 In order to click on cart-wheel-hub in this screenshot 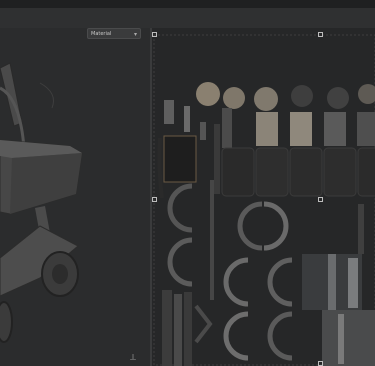, I will do `click(60, 274)`.